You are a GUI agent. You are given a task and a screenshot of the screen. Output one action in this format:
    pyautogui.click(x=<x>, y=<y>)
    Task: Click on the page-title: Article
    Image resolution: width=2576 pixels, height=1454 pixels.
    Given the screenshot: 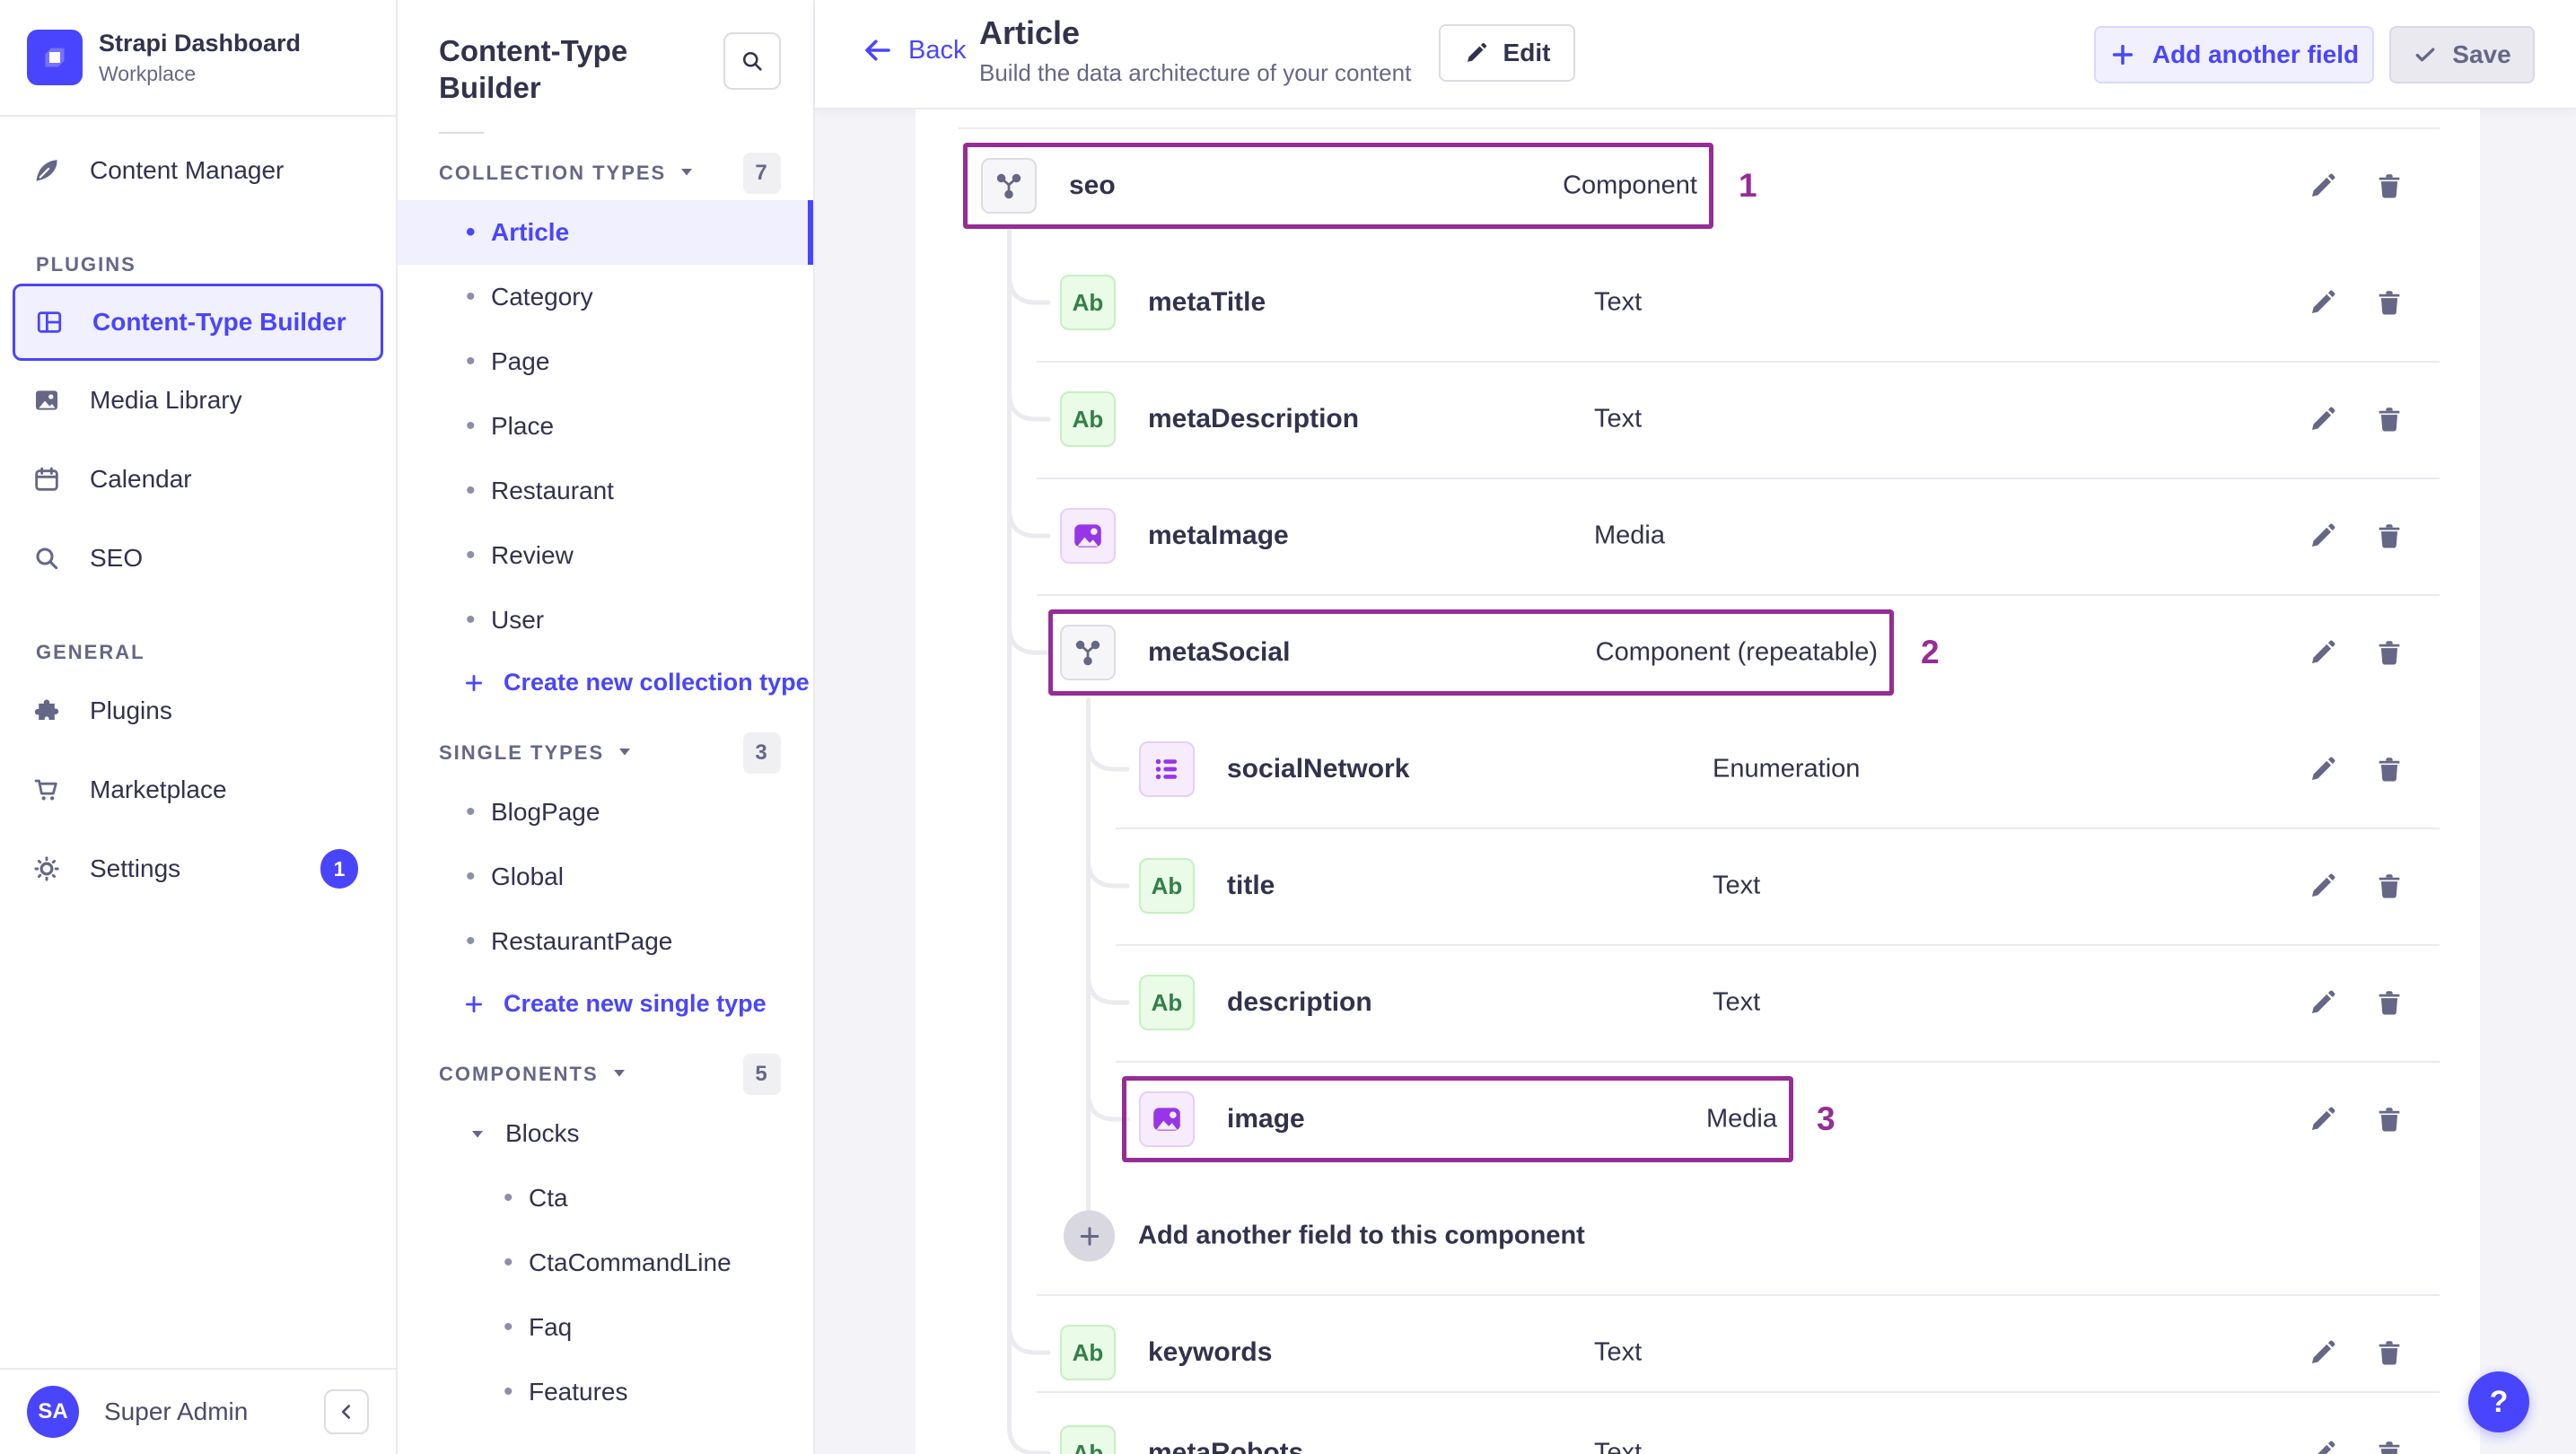 What is the action you would take?
    pyautogui.click(x=1030, y=32)
    